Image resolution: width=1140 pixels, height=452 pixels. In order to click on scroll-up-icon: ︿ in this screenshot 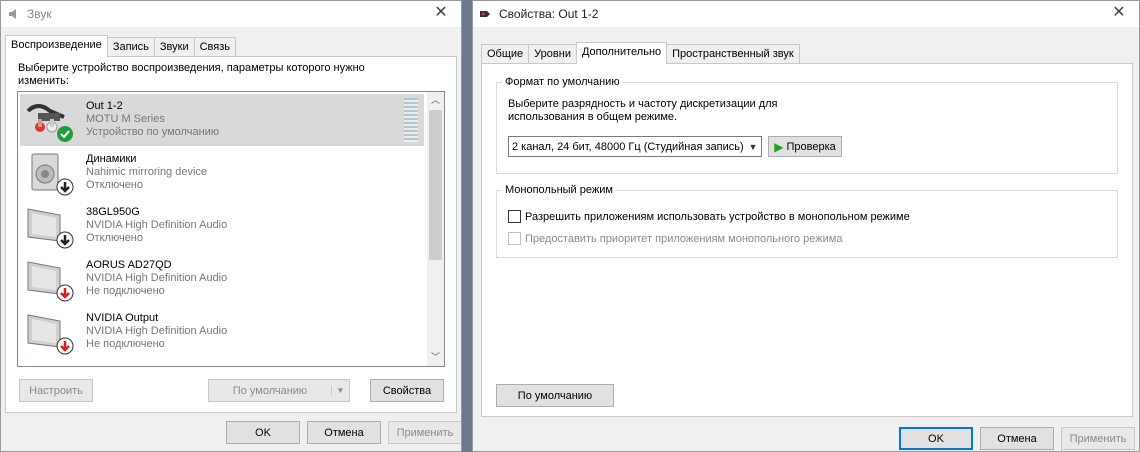, I will do `click(435, 100)`.